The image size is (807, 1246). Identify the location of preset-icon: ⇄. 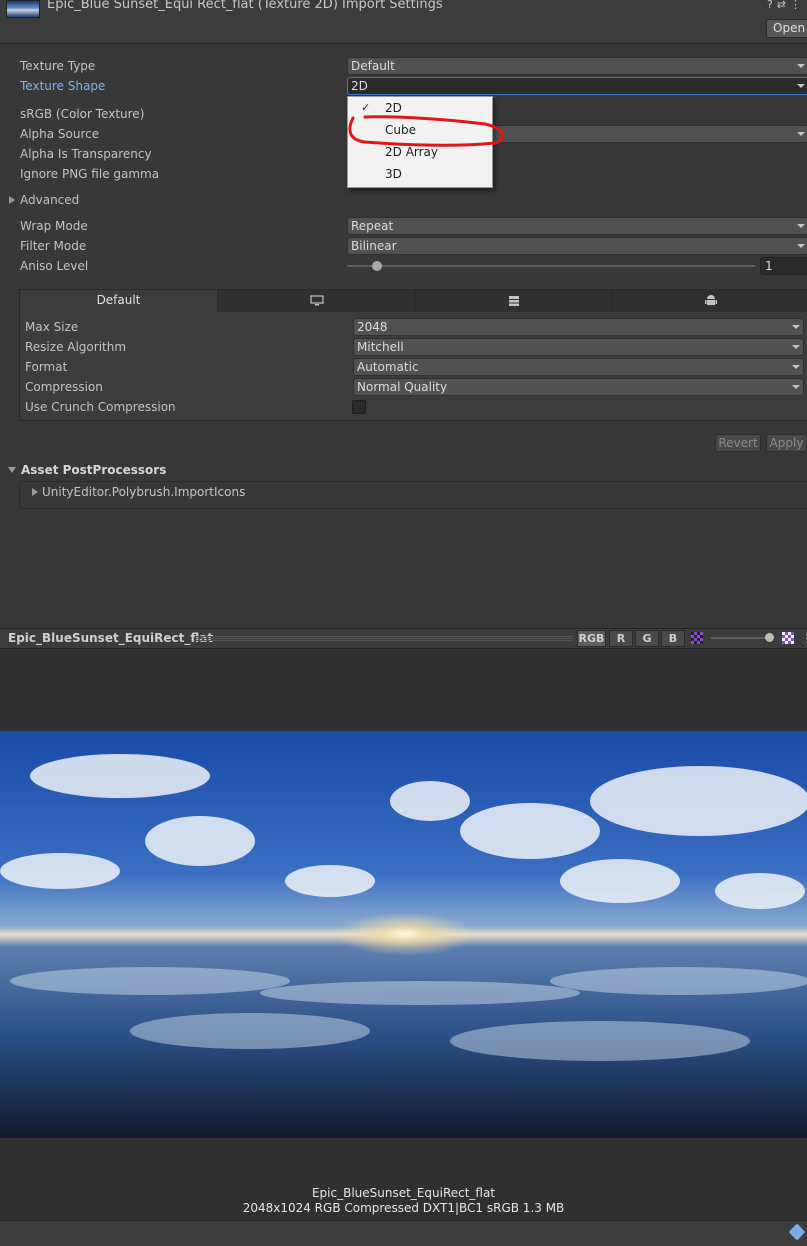
(783, 5).